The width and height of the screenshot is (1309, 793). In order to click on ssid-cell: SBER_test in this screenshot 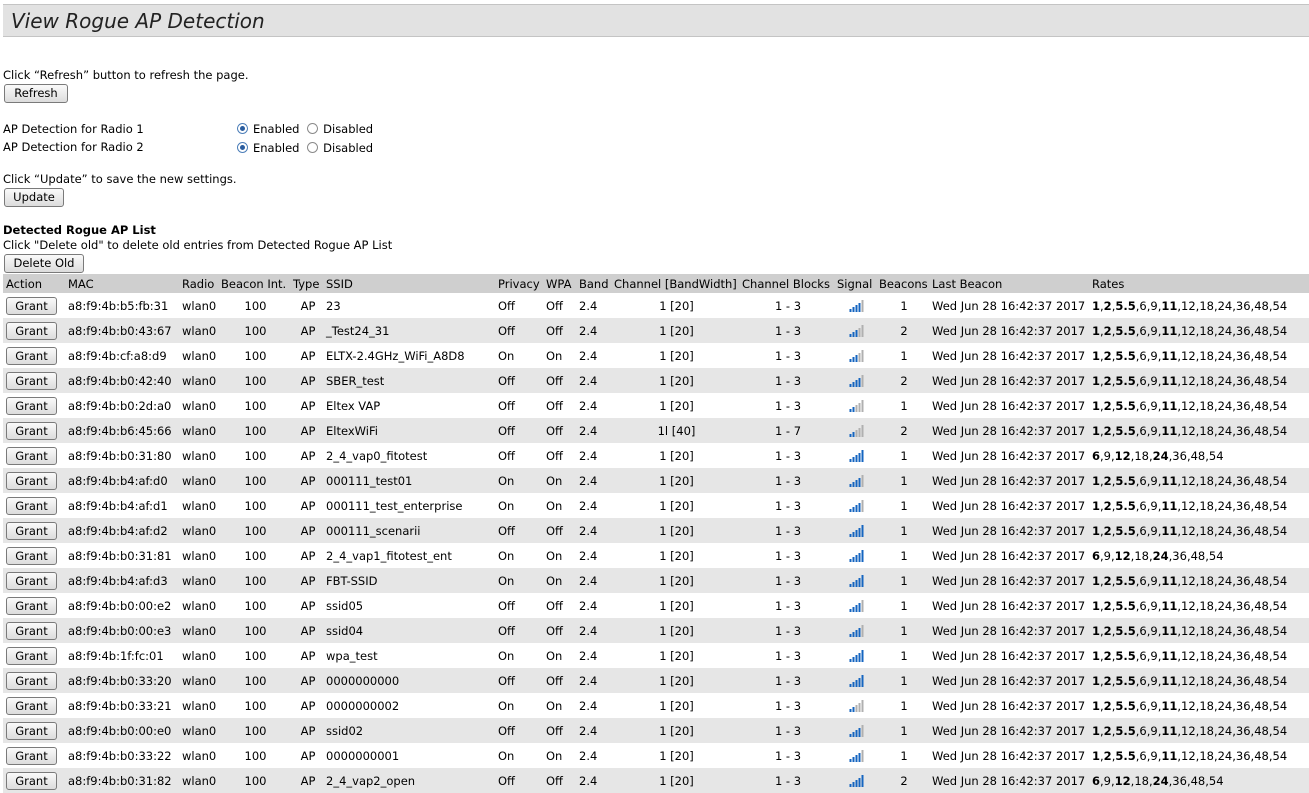, I will do `click(409, 380)`.